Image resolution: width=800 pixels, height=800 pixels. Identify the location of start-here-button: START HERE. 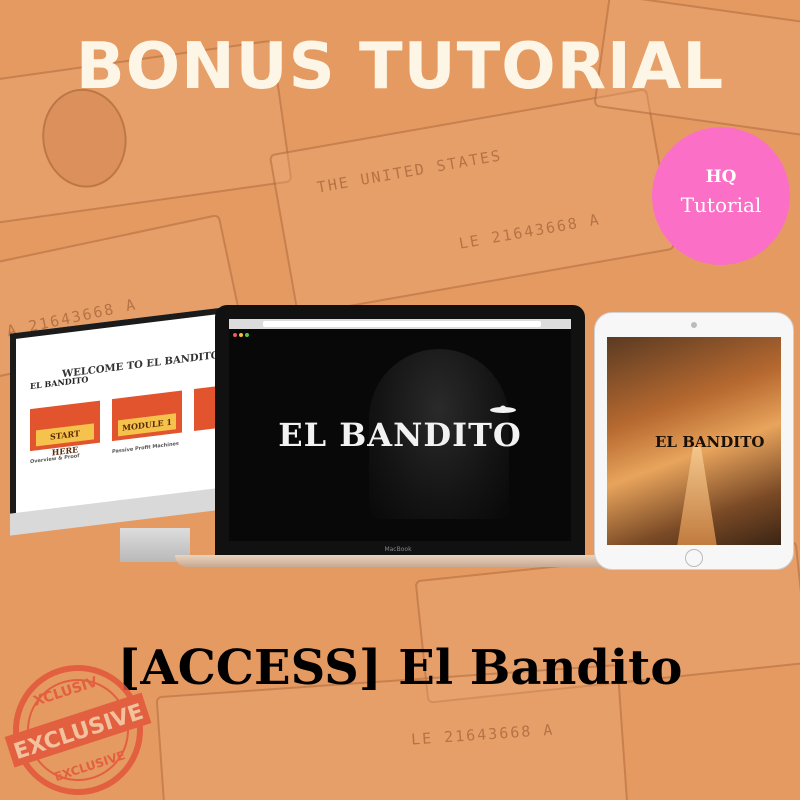
(65, 440).